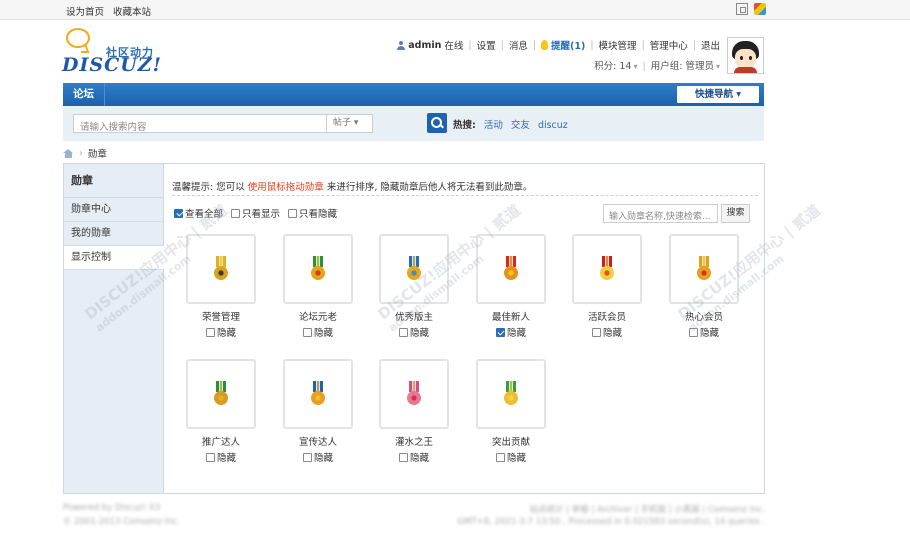  I want to click on medal-card: 最佳新人 隐藏, so click(511, 286).